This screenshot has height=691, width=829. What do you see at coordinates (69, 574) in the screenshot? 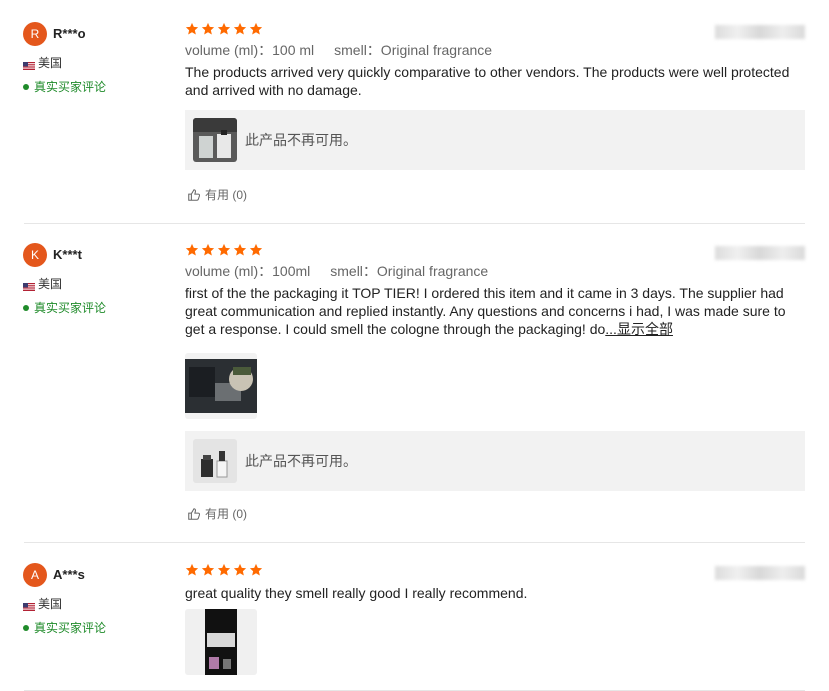
I see `reviewer-name: A***s` at bounding box center [69, 574].